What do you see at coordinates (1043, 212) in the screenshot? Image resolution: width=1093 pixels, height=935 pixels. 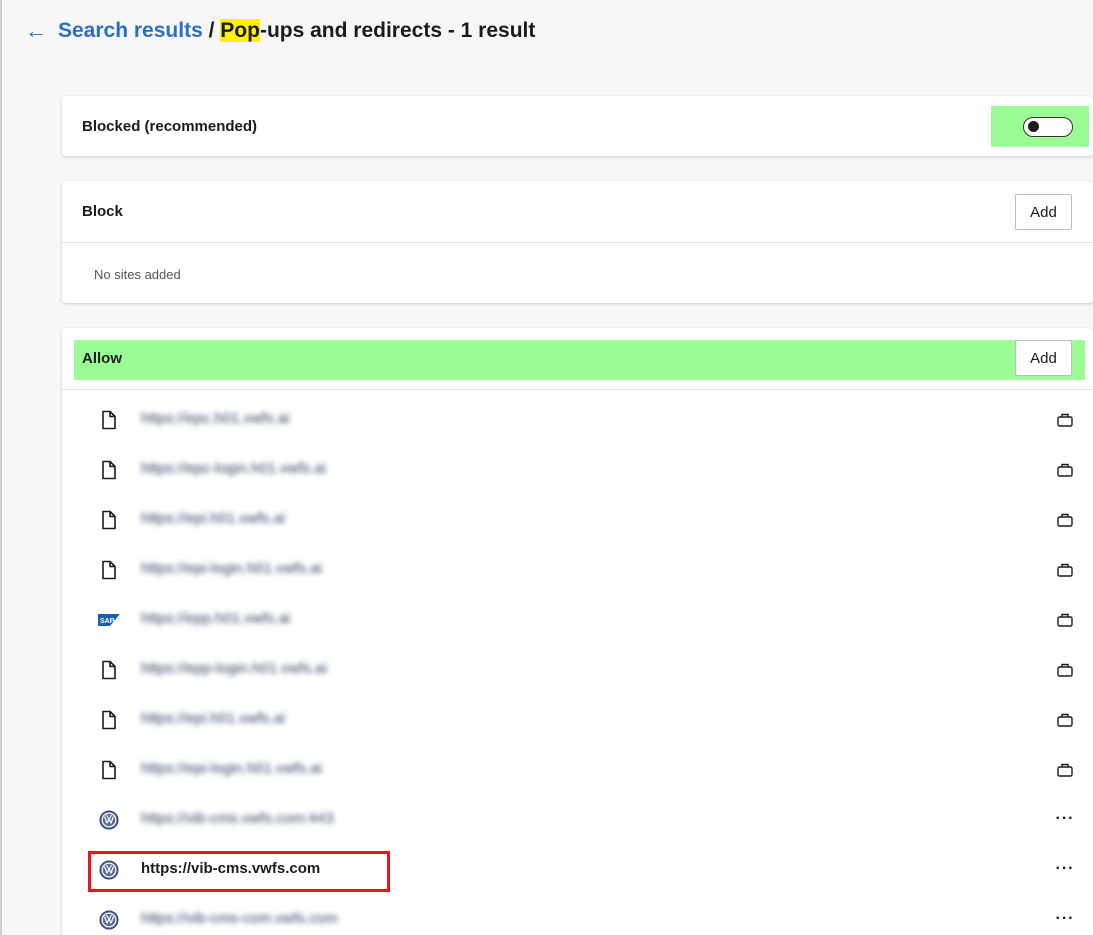 I see `block-add-button: Add` at bounding box center [1043, 212].